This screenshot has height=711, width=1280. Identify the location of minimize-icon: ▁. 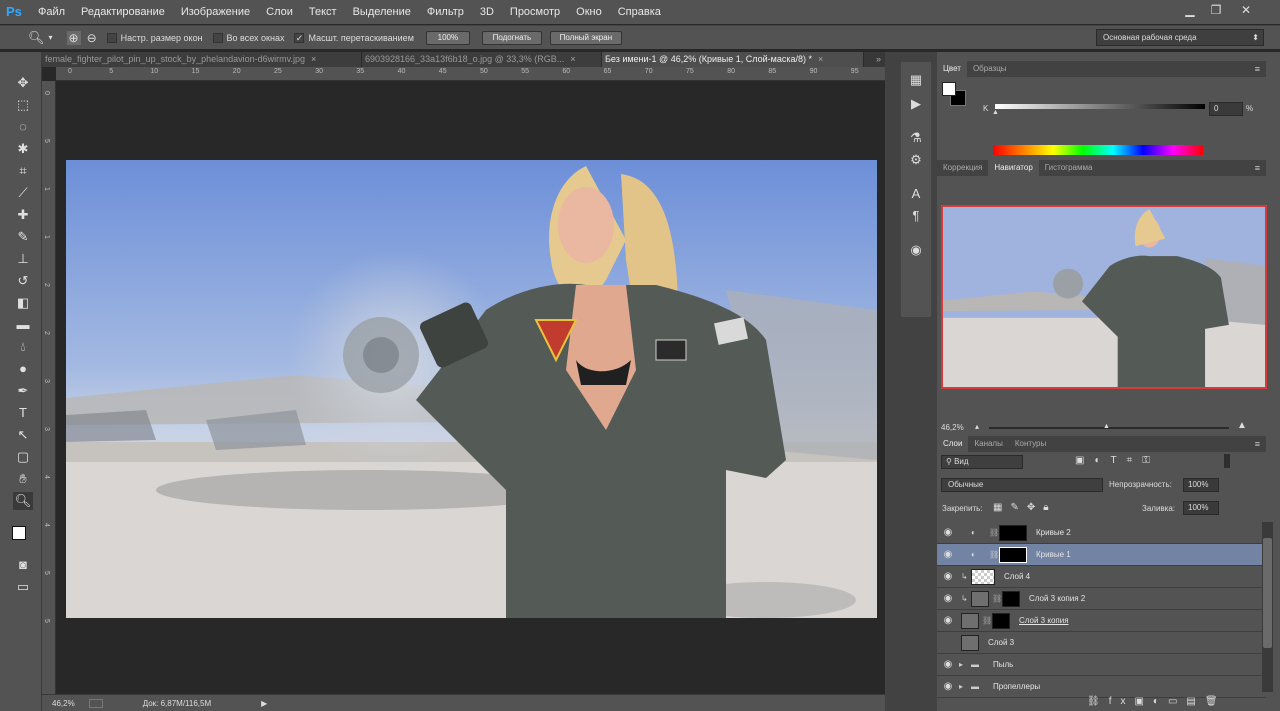
(1190, 10).